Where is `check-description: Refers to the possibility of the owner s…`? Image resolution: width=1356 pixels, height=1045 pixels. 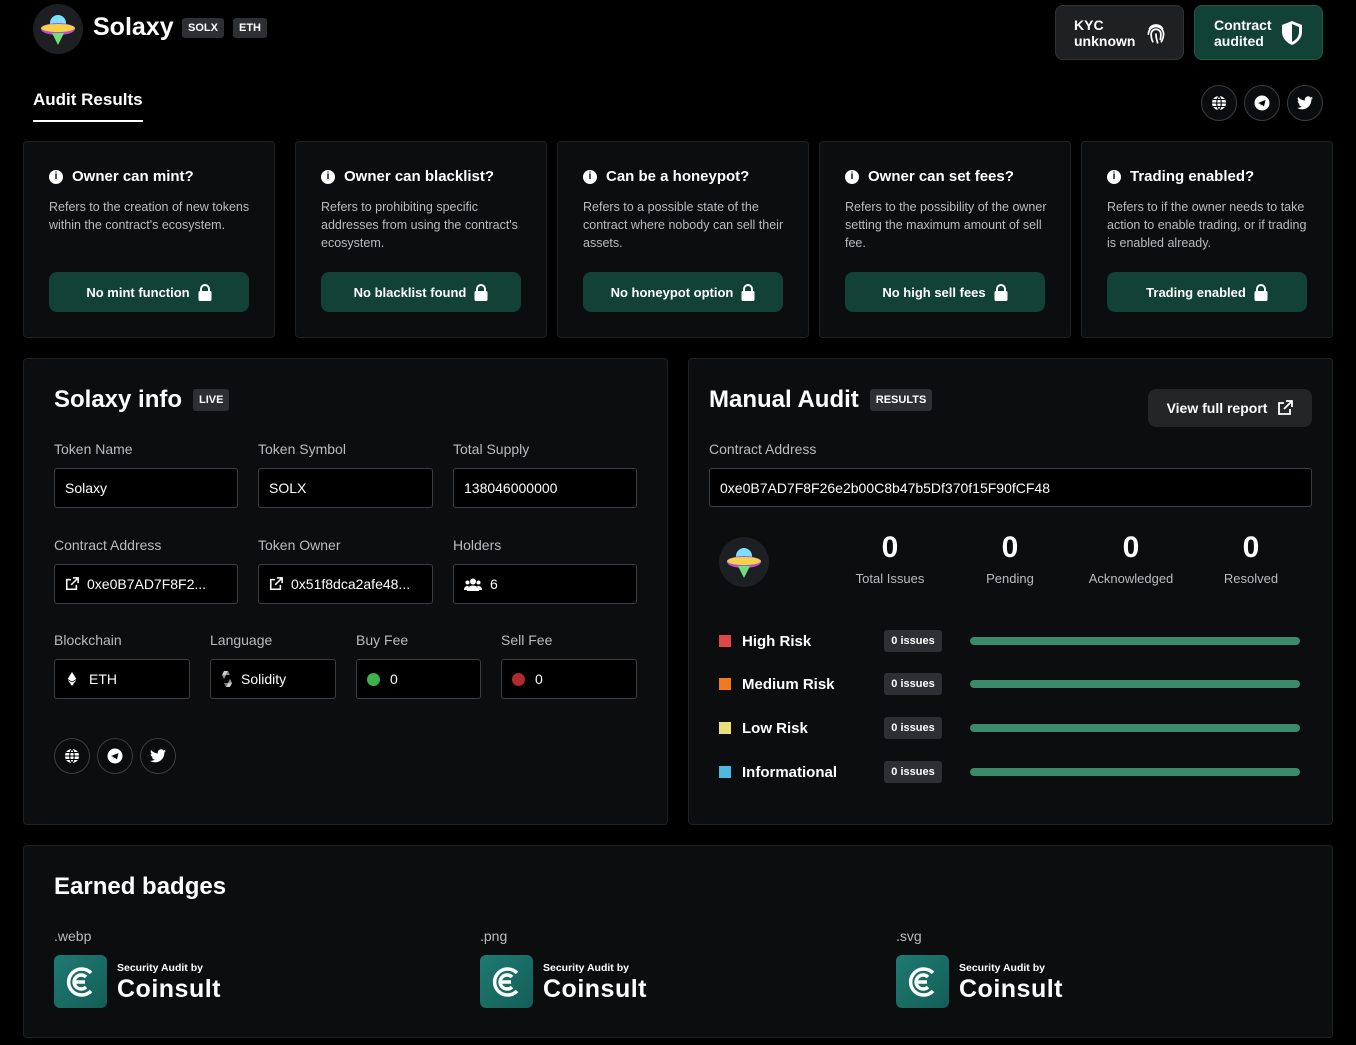 check-description: Refers to the possibility of the owner s… is located at coordinates (946, 225).